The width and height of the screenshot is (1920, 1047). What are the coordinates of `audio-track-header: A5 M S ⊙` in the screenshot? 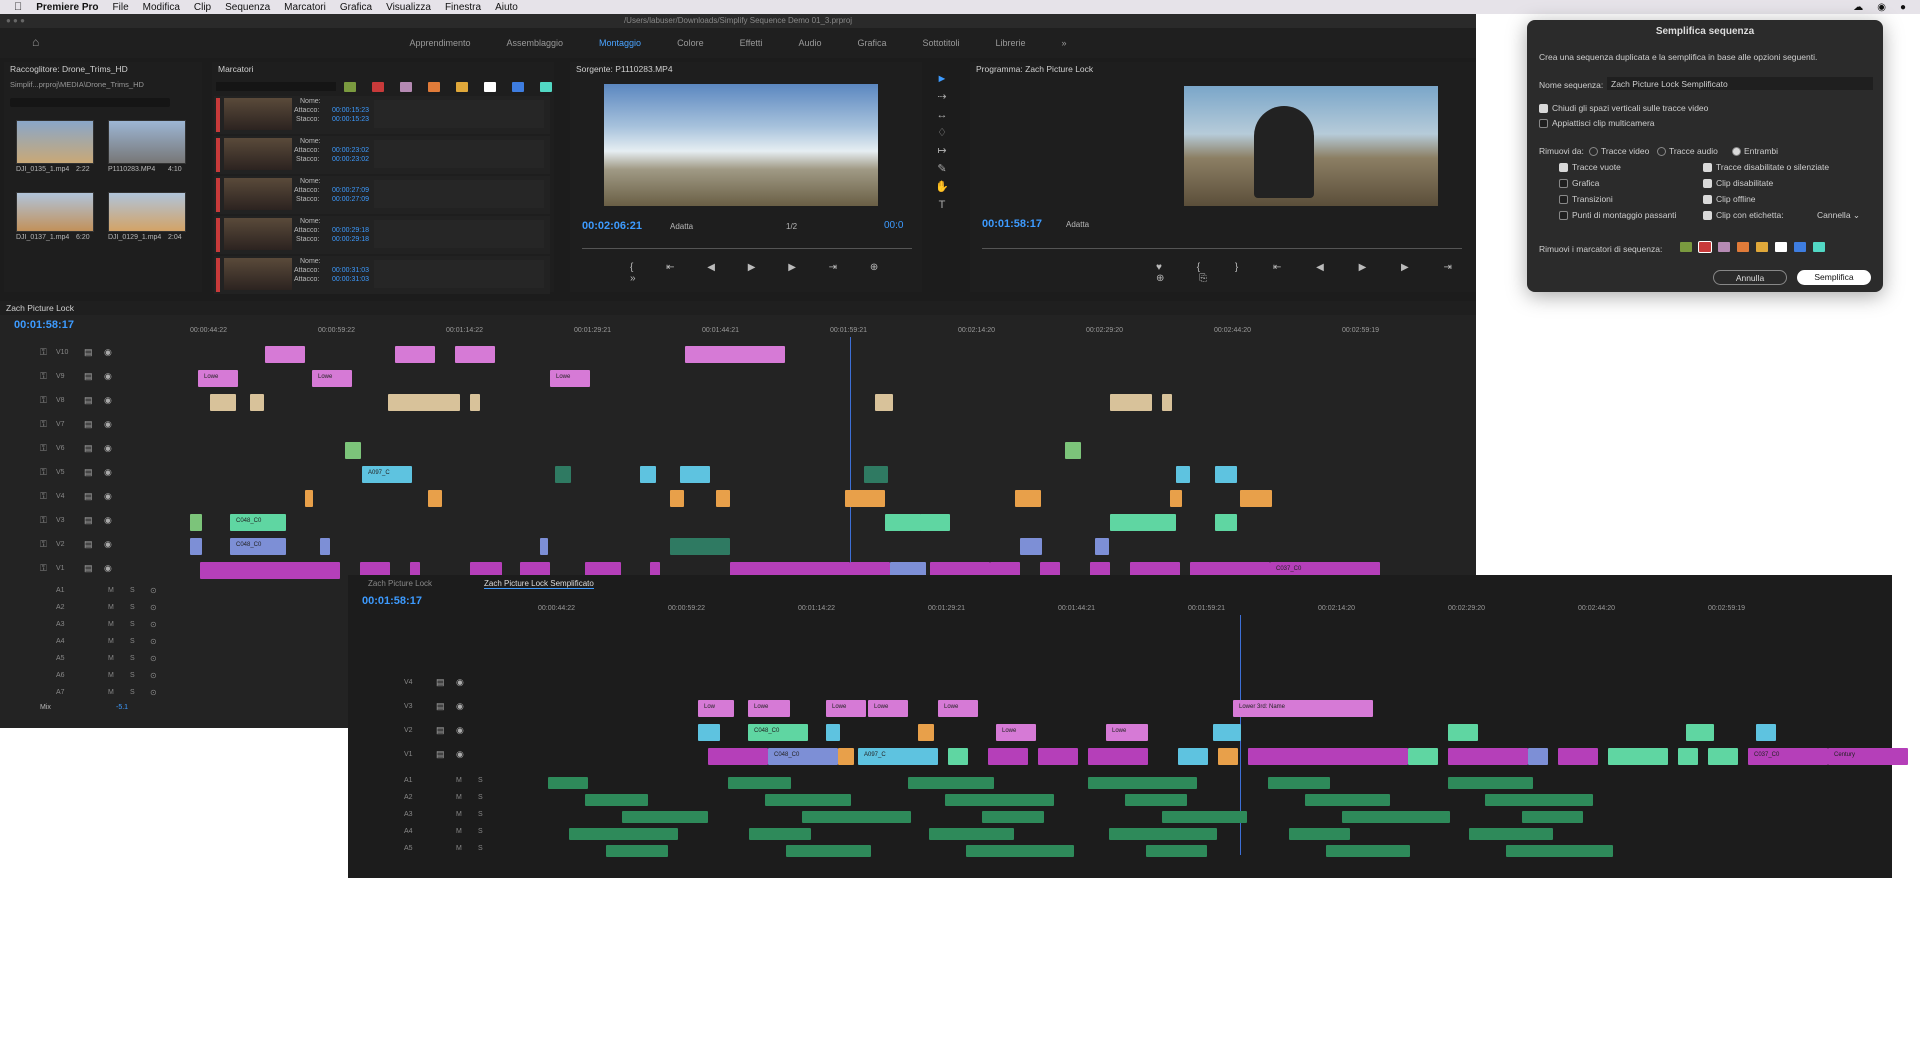 It's located at (95, 661).